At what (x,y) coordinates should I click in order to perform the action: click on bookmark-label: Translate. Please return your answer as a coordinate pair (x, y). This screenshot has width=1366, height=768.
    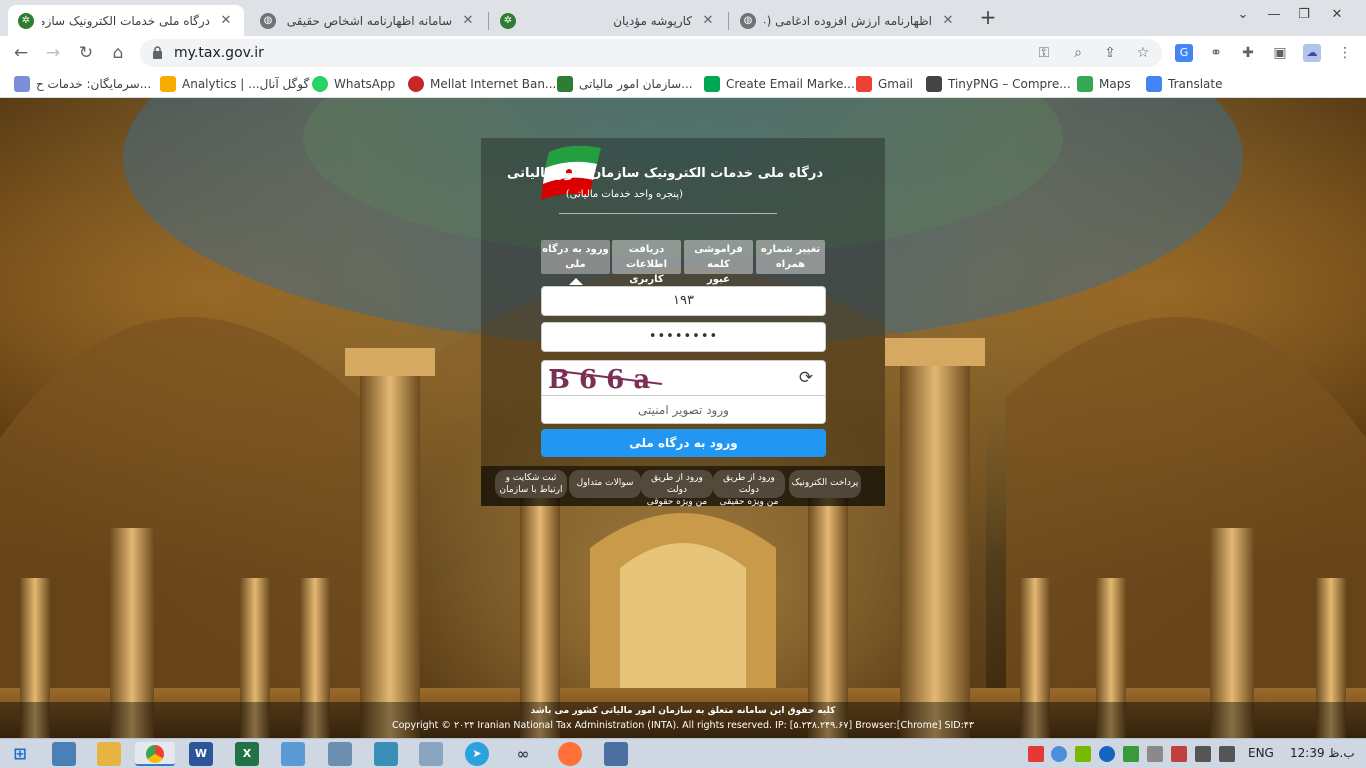
    Looking at the image, I should click on (1195, 84).